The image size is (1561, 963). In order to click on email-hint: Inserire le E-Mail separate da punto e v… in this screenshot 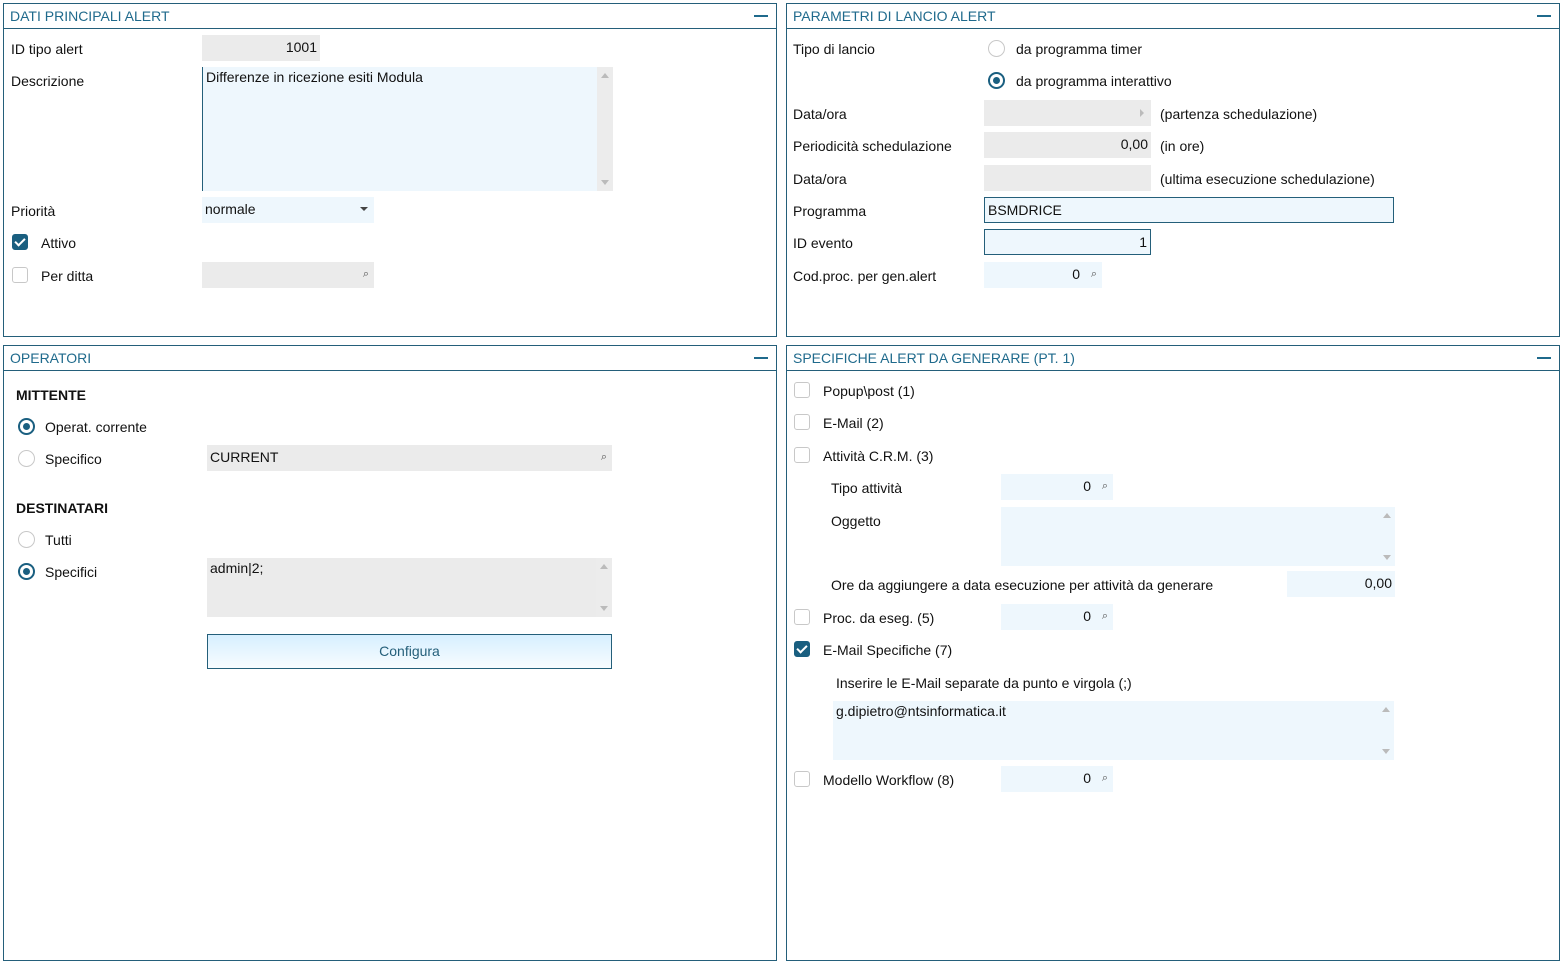, I will do `click(984, 683)`.